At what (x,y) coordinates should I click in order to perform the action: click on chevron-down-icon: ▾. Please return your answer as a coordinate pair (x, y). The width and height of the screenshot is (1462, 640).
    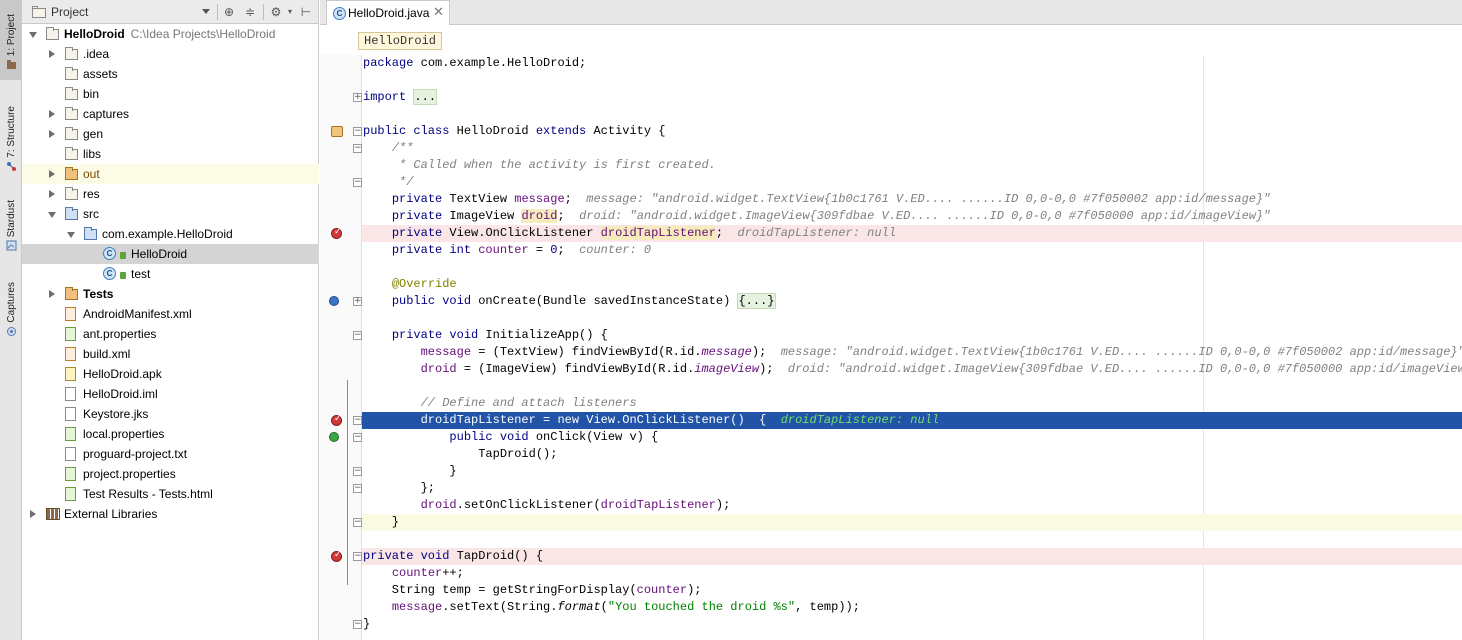
    Looking at the image, I should click on (290, 12).